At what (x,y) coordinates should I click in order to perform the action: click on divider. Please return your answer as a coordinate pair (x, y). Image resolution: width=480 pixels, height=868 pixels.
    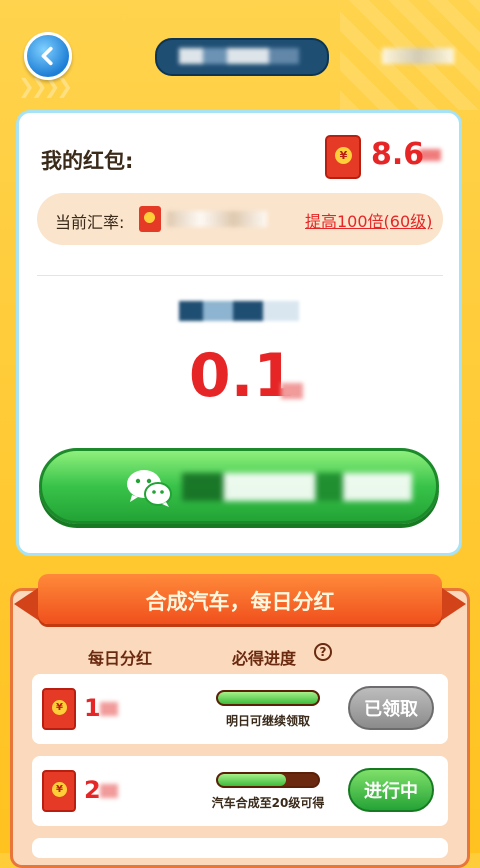
    Looking at the image, I should click on (240, 275).